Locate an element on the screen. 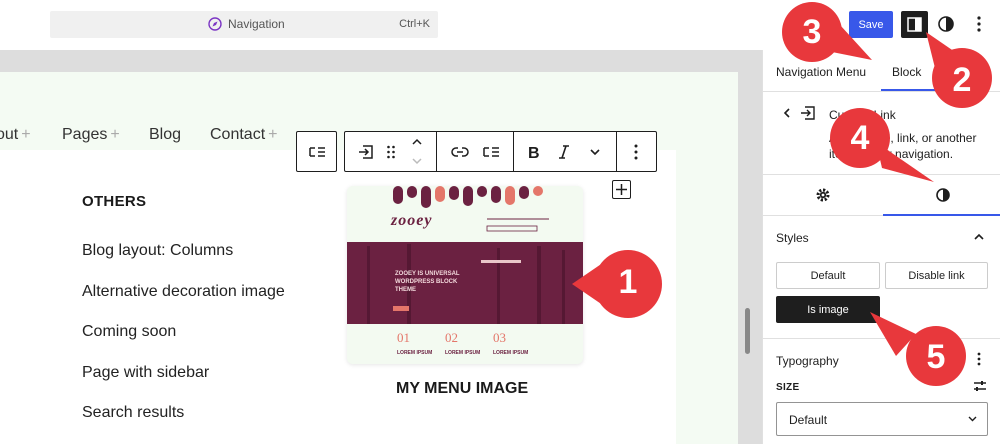 This screenshot has width=1000, height=444. submenu-icon is located at coordinates (317, 152).